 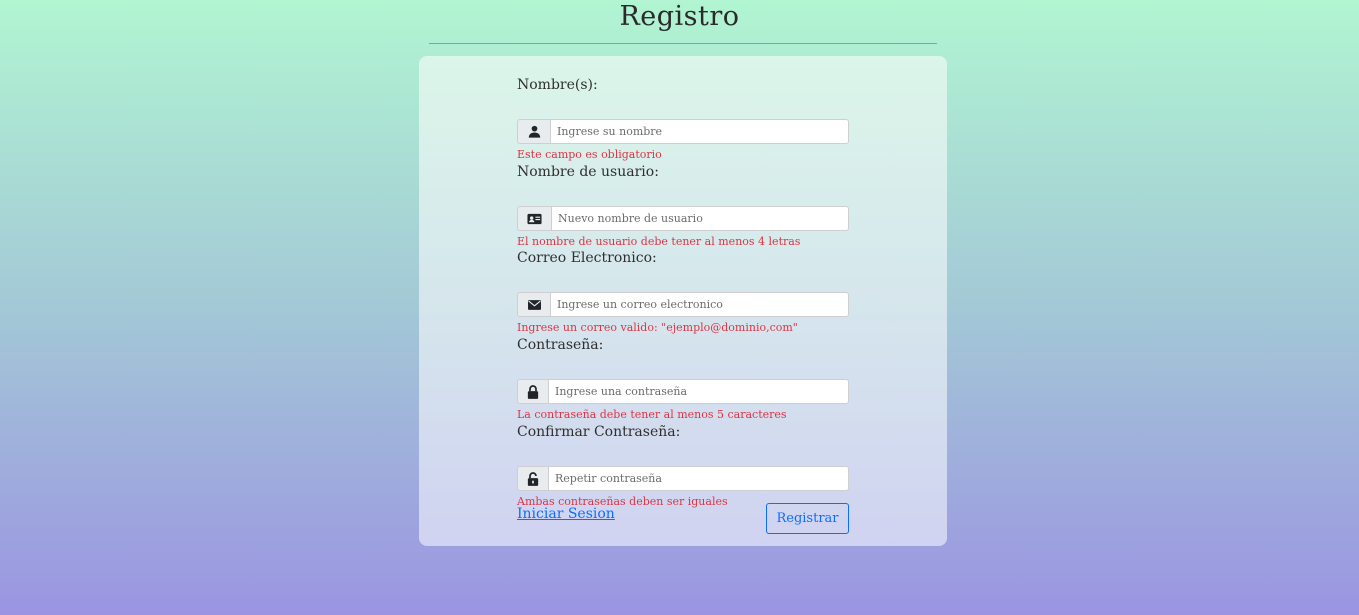 I want to click on id-card-icon, so click(x=534, y=218).